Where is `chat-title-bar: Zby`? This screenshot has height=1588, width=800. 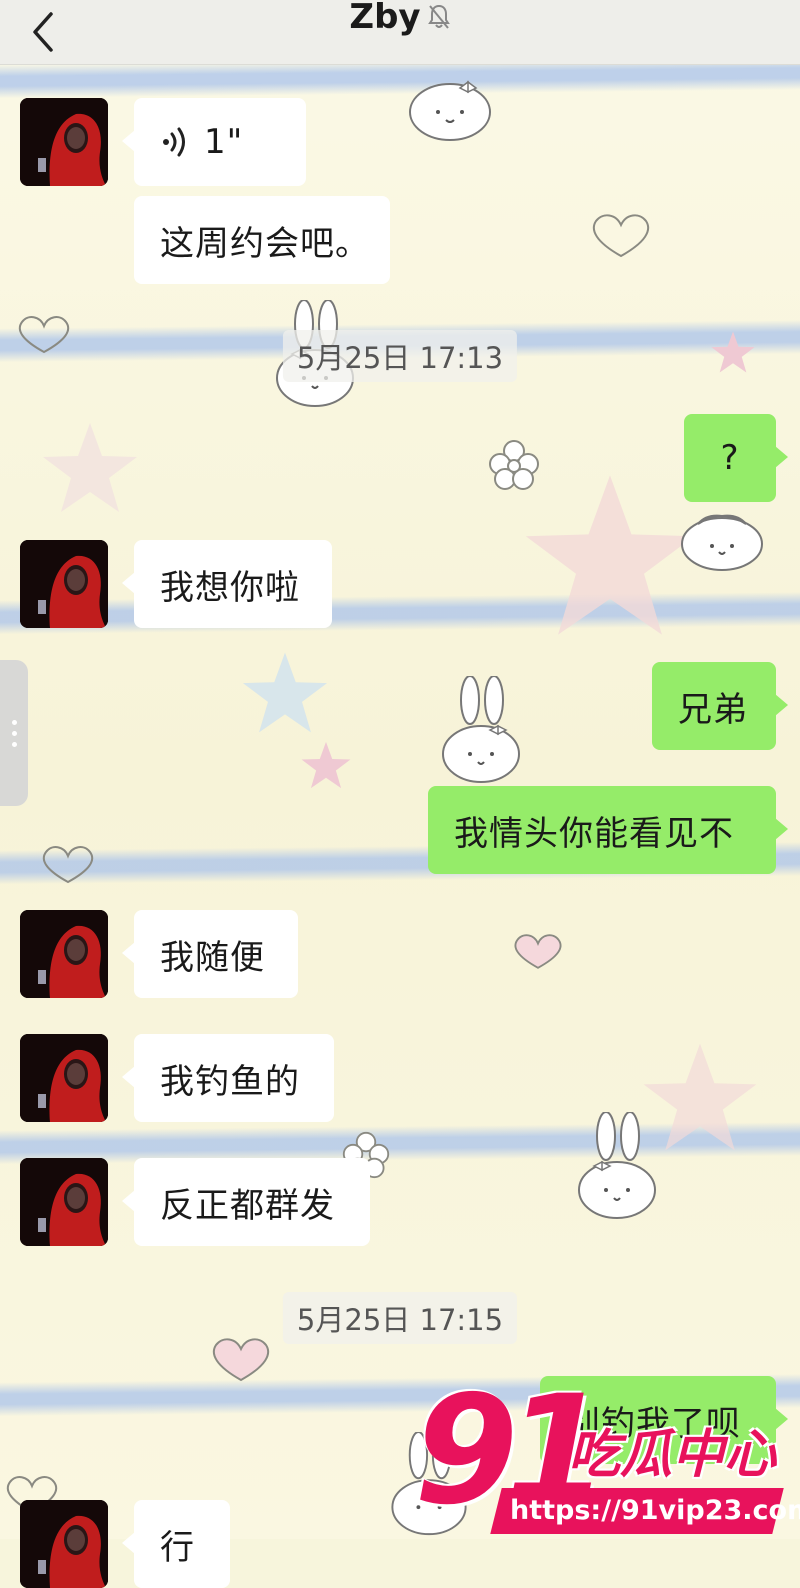
chat-title-bar: Zby is located at coordinates (400, 20).